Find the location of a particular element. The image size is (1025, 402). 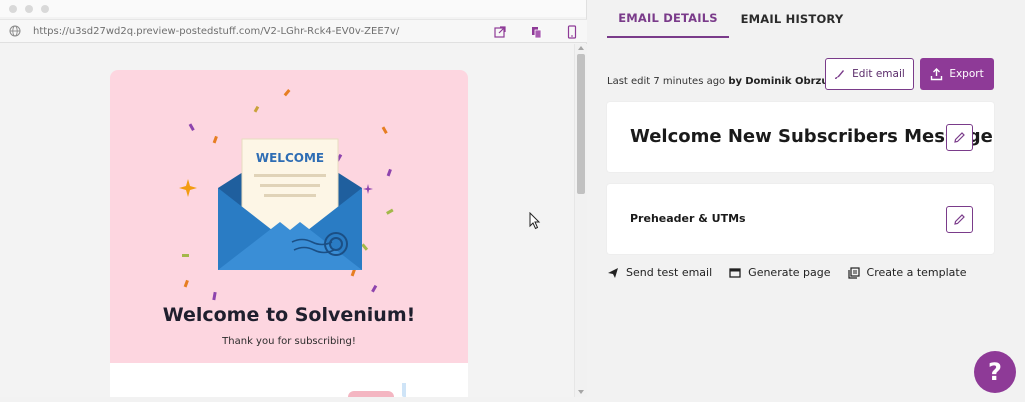

create-template-label: Create a template is located at coordinates (916, 272).